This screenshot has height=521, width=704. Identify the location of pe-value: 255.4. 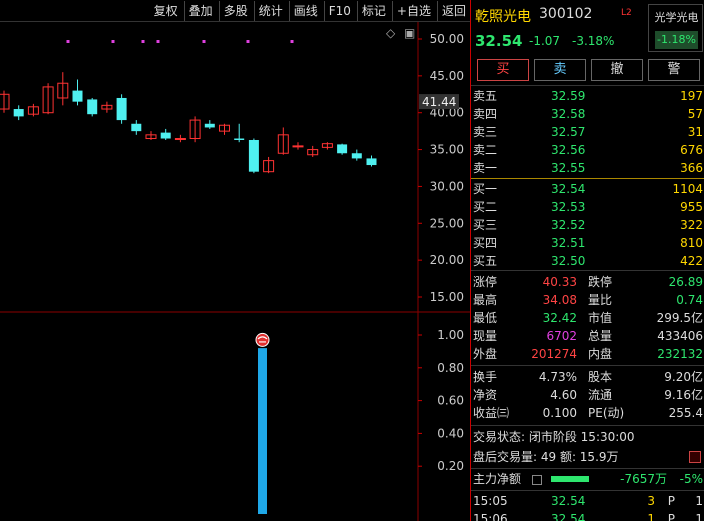
(685, 413).